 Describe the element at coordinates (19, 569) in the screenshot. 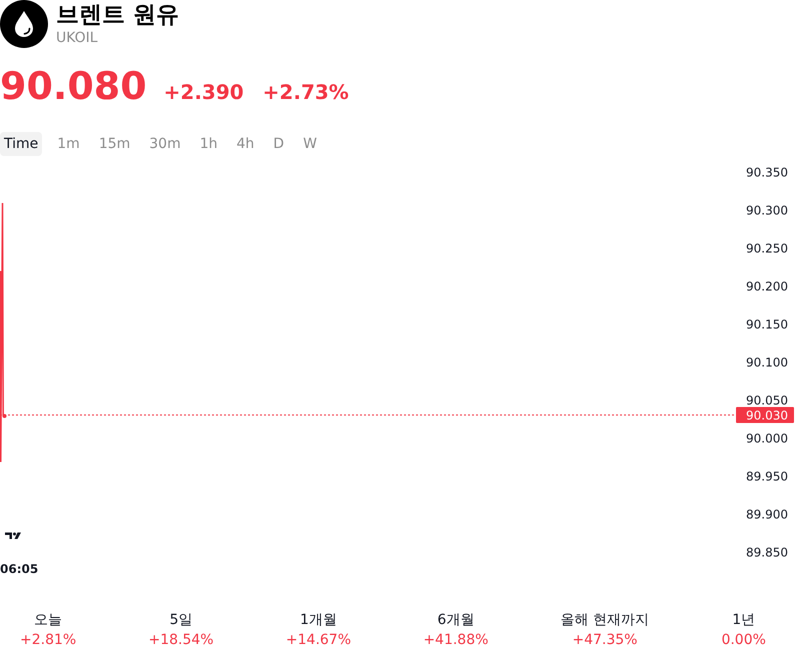

I see `time-label: 06:05` at that location.